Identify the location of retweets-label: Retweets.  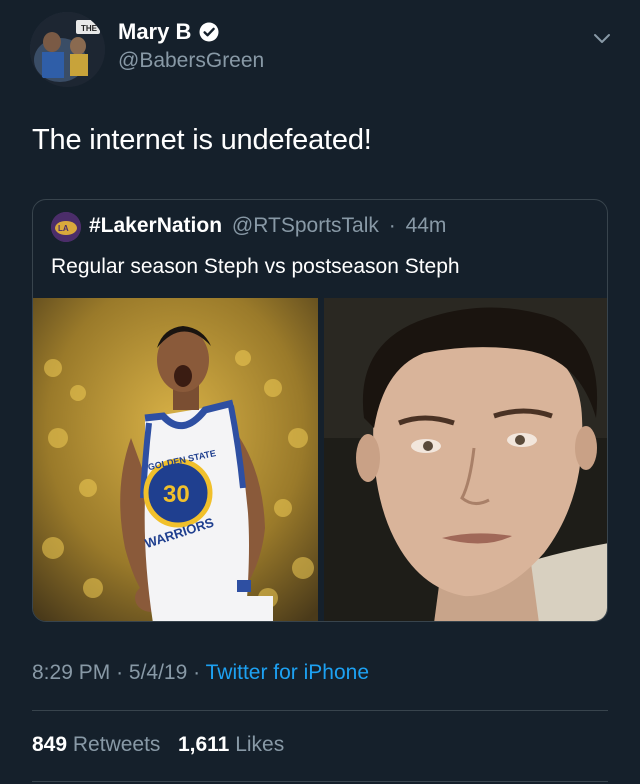
(116, 744).